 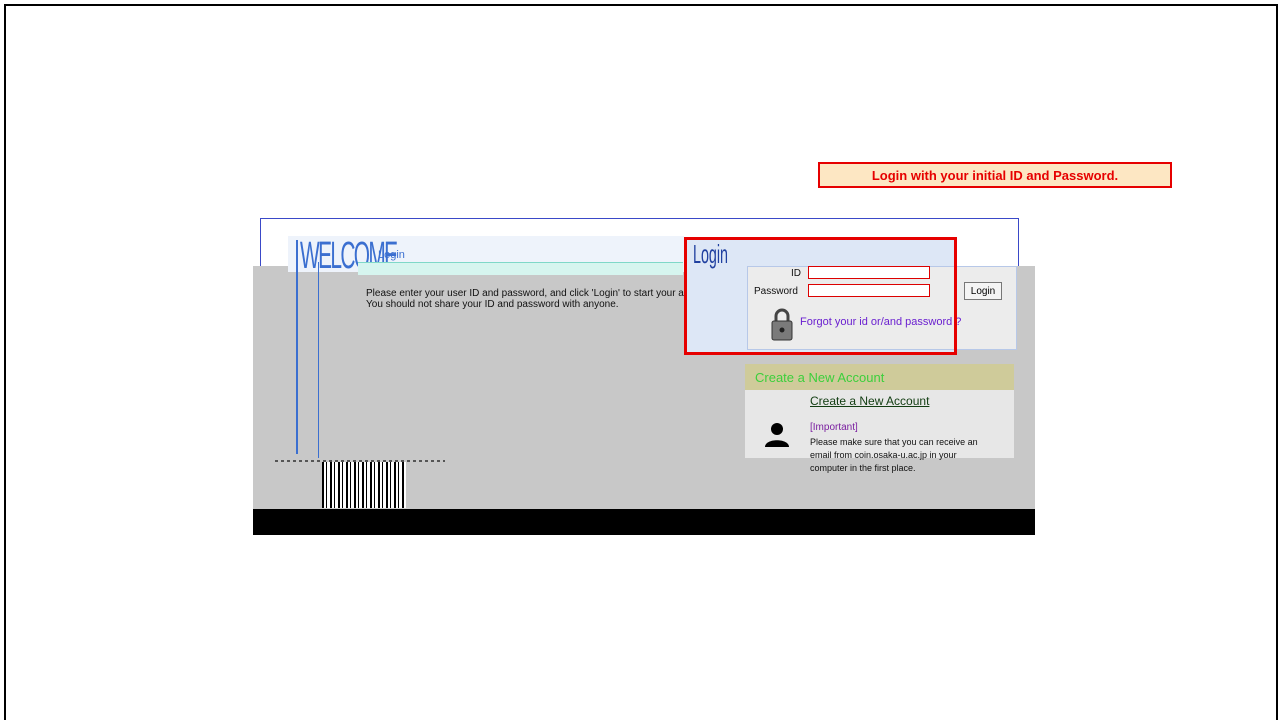 What do you see at coordinates (820, 296) in the screenshot?
I see `login-highlight-box` at bounding box center [820, 296].